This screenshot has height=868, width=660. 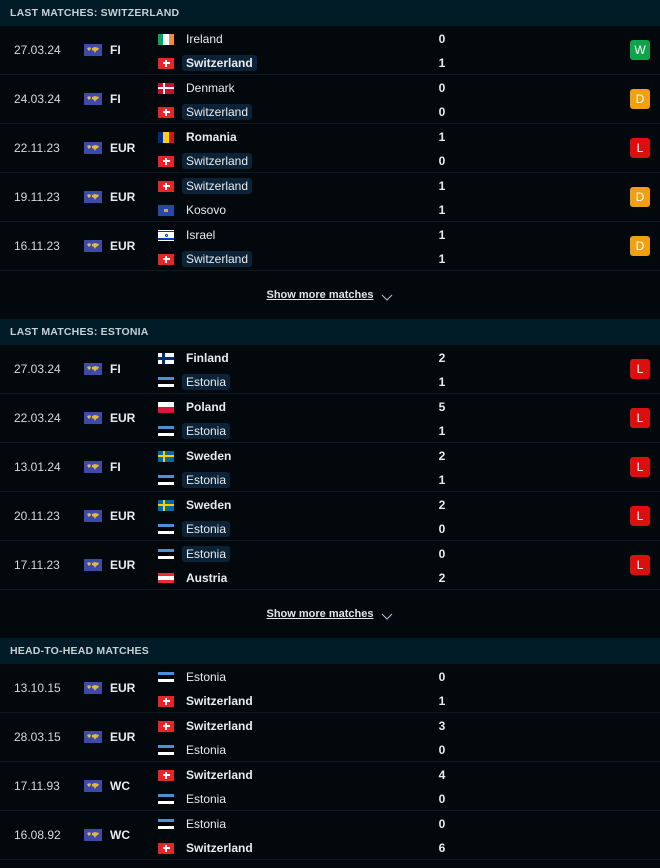 I want to click on home-team: Israel, so click(x=188, y=235).